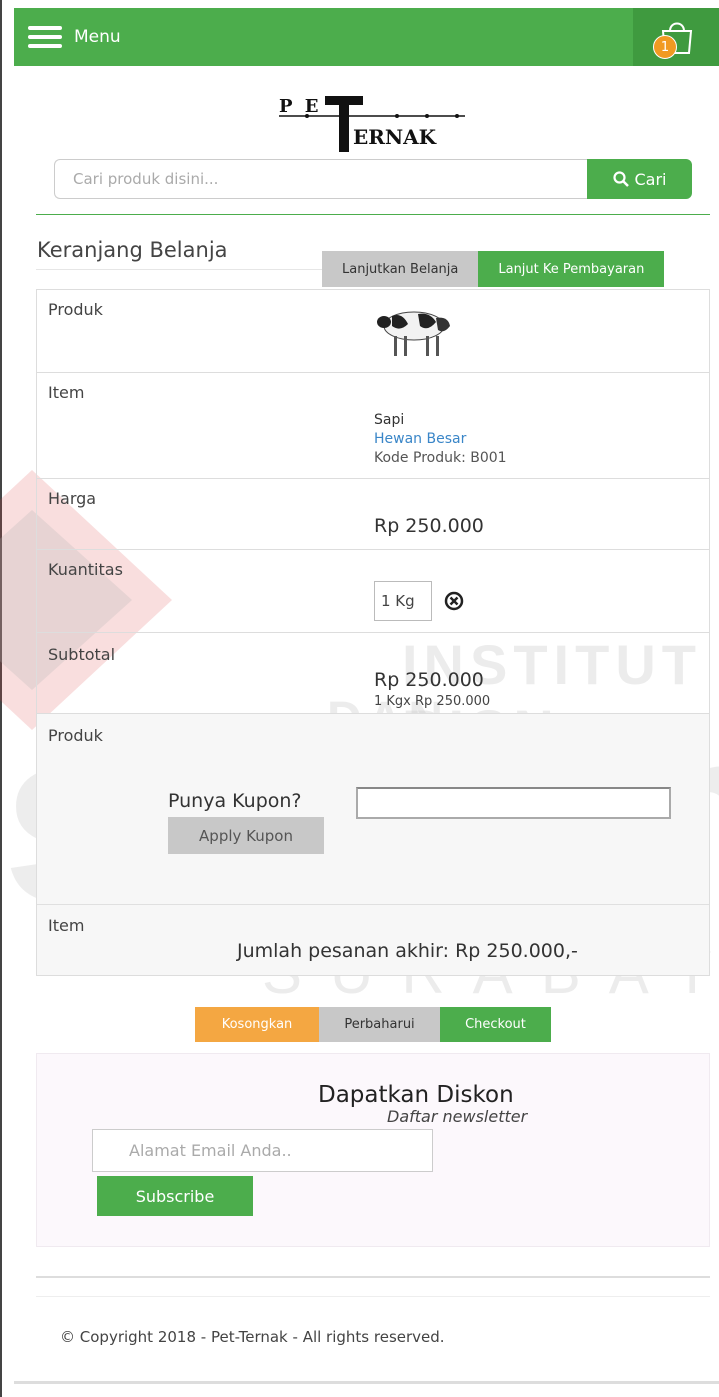  What do you see at coordinates (85, 569) in the screenshot?
I see `row-label: Kuantitas` at bounding box center [85, 569].